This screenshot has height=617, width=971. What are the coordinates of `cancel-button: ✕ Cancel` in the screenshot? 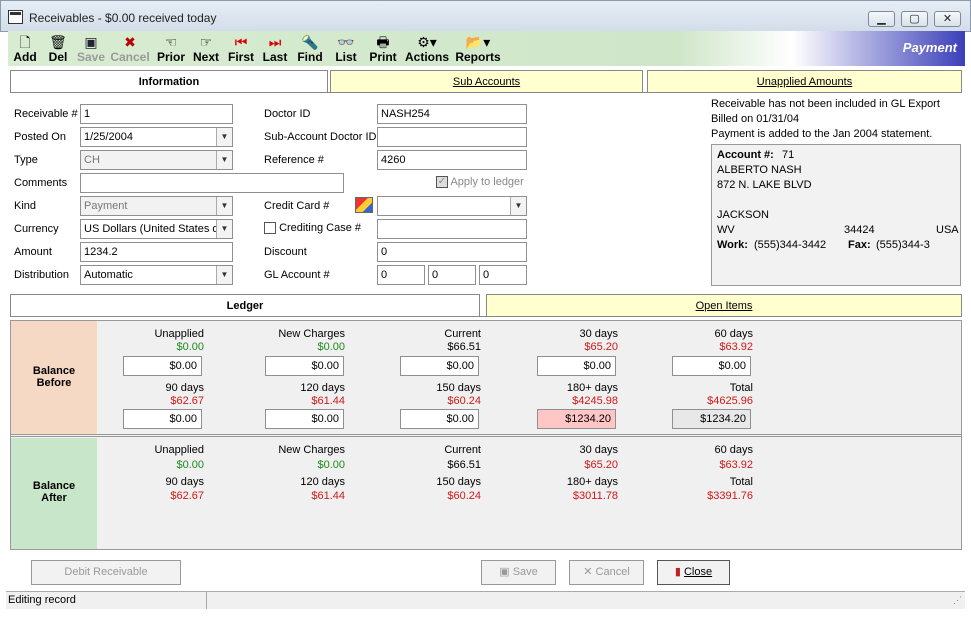 It's located at (606, 572).